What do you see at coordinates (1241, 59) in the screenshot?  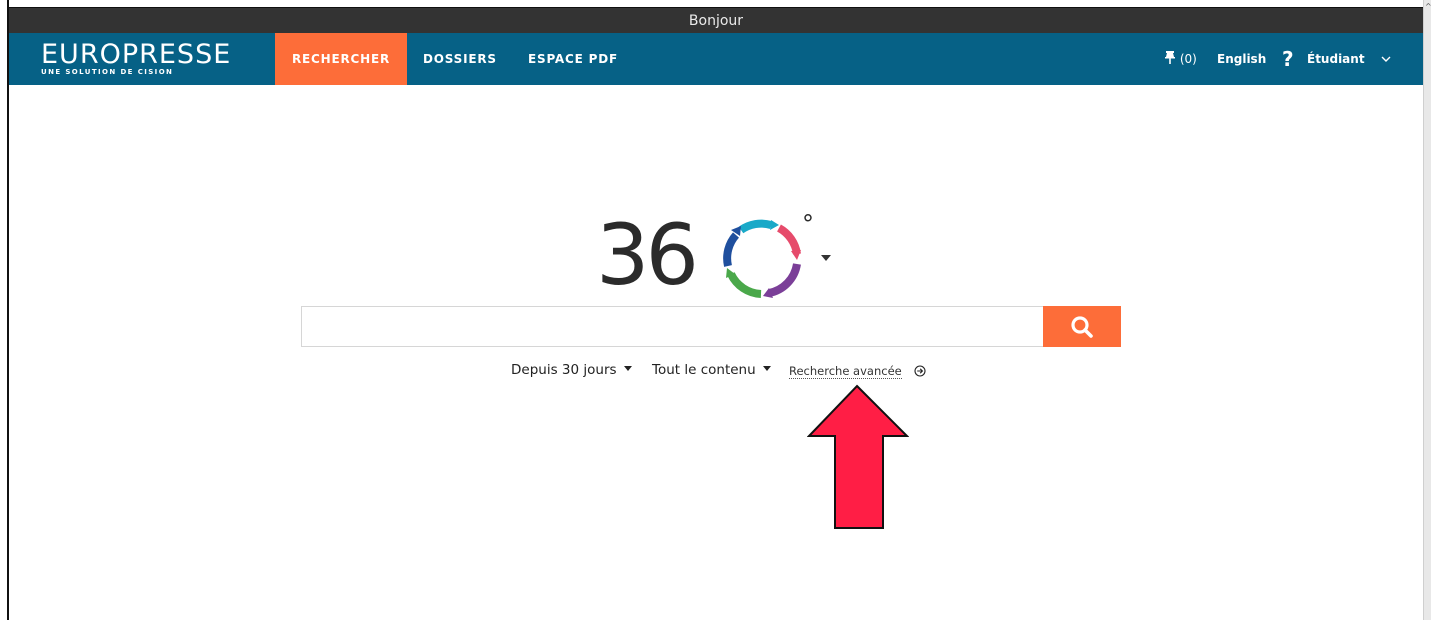 I see `language-switch: English` at bounding box center [1241, 59].